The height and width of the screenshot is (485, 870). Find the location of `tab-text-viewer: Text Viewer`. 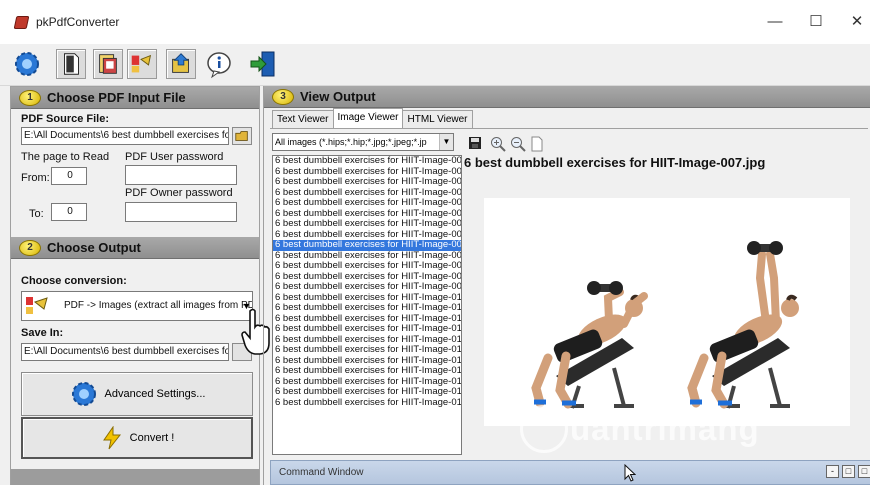

tab-text-viewer: Text Viewer is located at coordinates (303, 119).